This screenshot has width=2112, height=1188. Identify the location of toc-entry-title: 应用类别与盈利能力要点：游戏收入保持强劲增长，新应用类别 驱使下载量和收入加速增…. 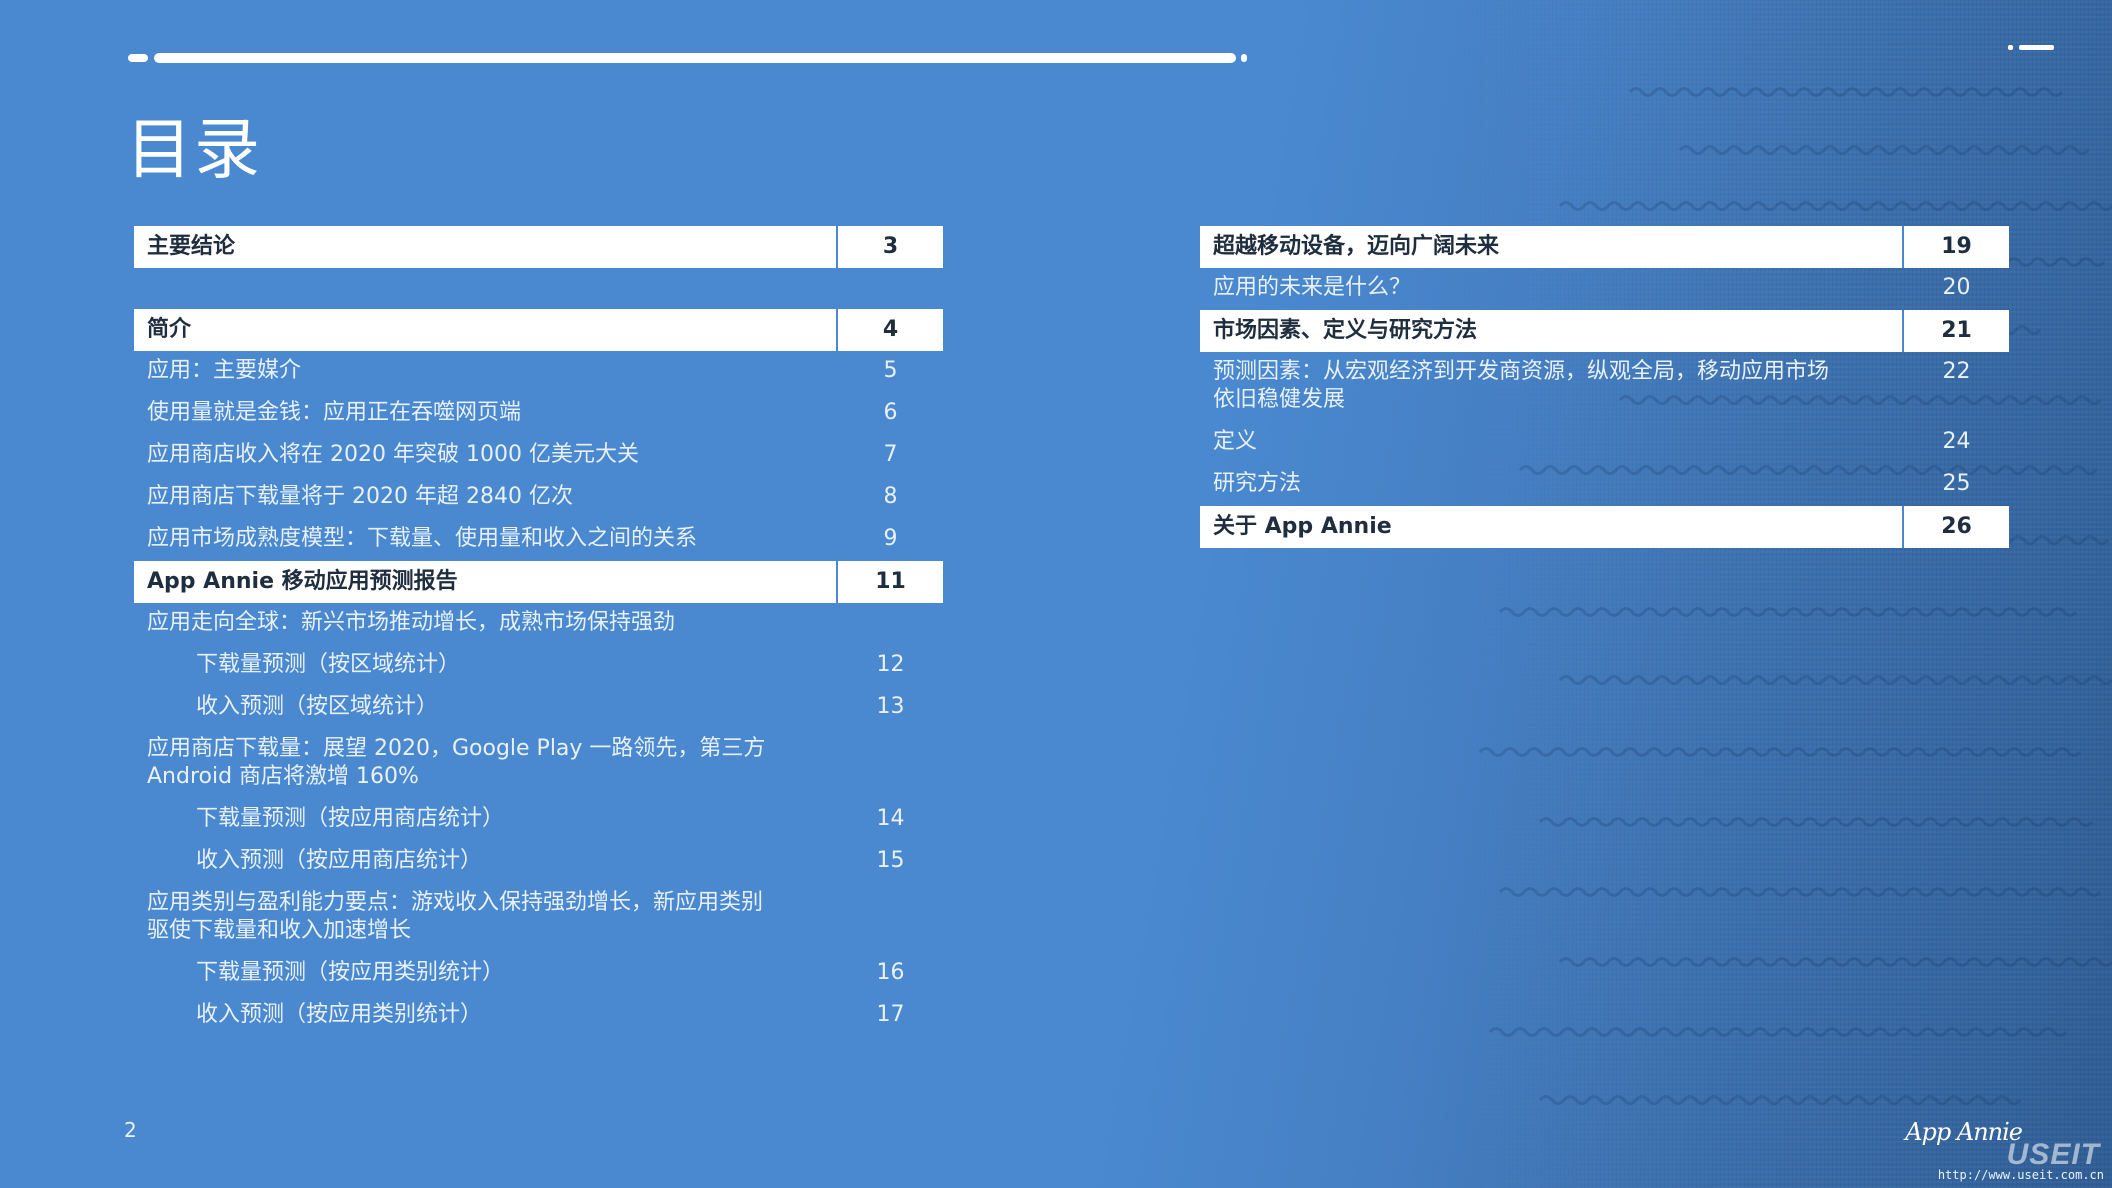
(455, 916).